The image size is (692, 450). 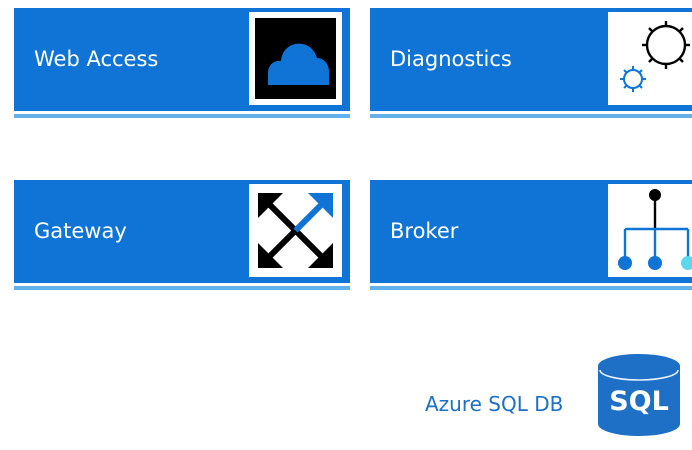 I want to click on database-cylinder-icon: SQL, so click(x=639, y=395).